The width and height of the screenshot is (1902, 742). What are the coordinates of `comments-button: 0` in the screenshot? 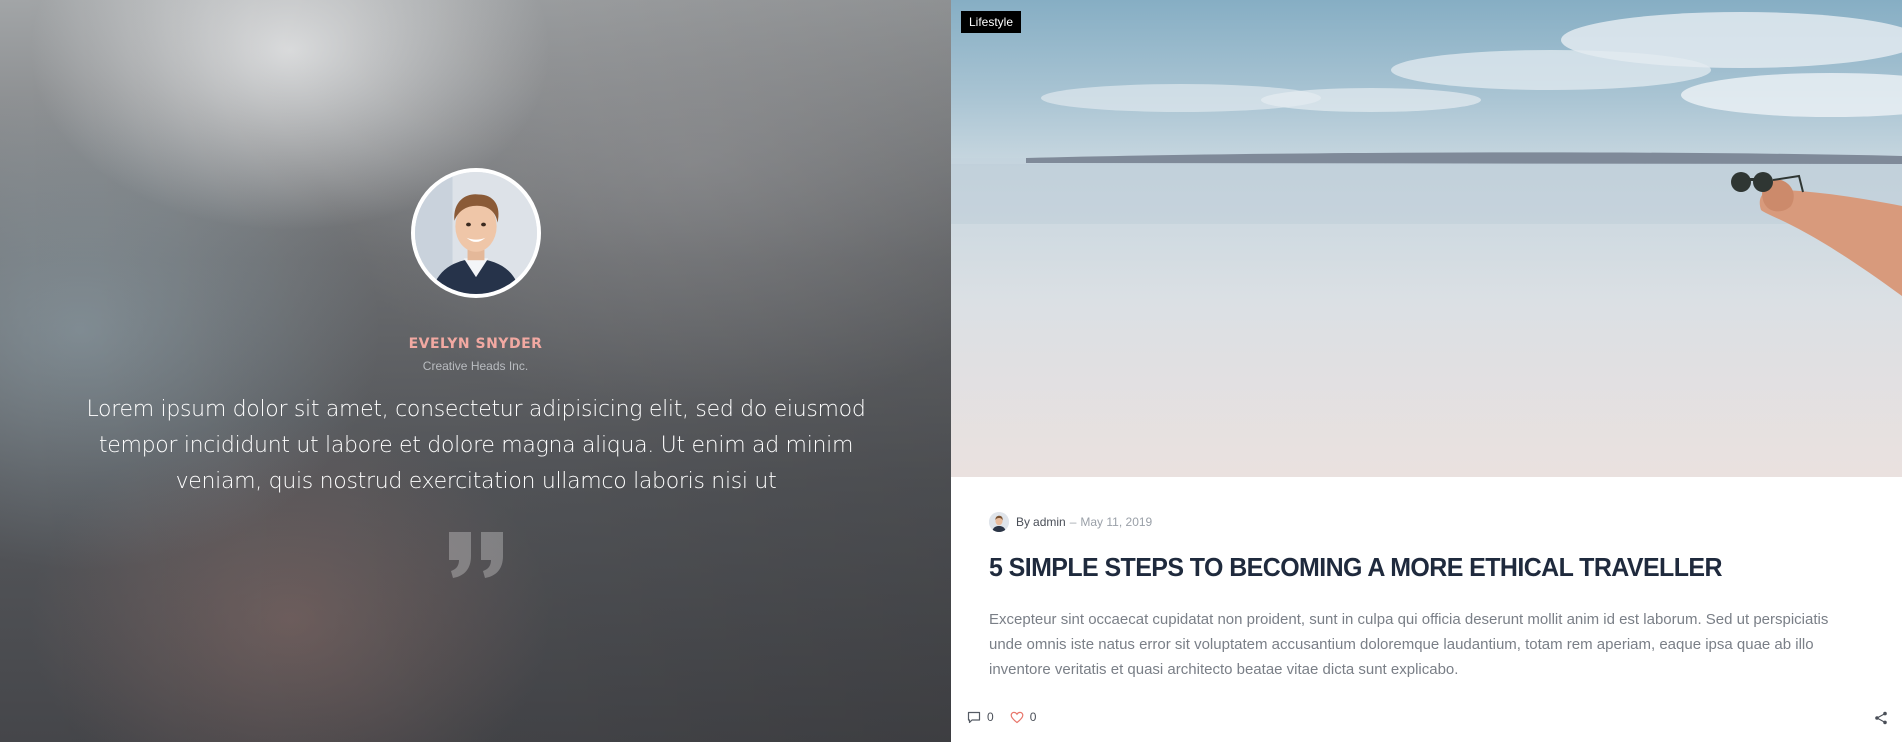 It's located at (980, 717).